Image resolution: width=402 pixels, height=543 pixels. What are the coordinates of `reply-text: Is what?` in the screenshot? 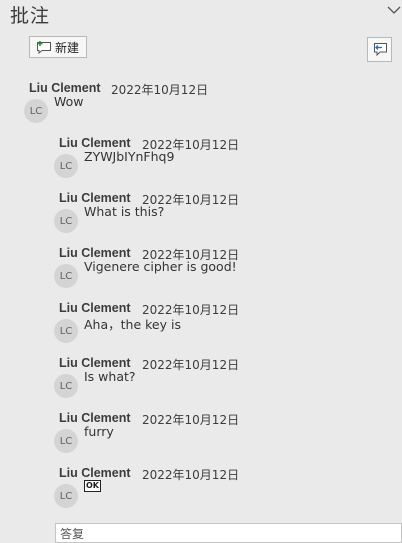 It's located at (110, 376).